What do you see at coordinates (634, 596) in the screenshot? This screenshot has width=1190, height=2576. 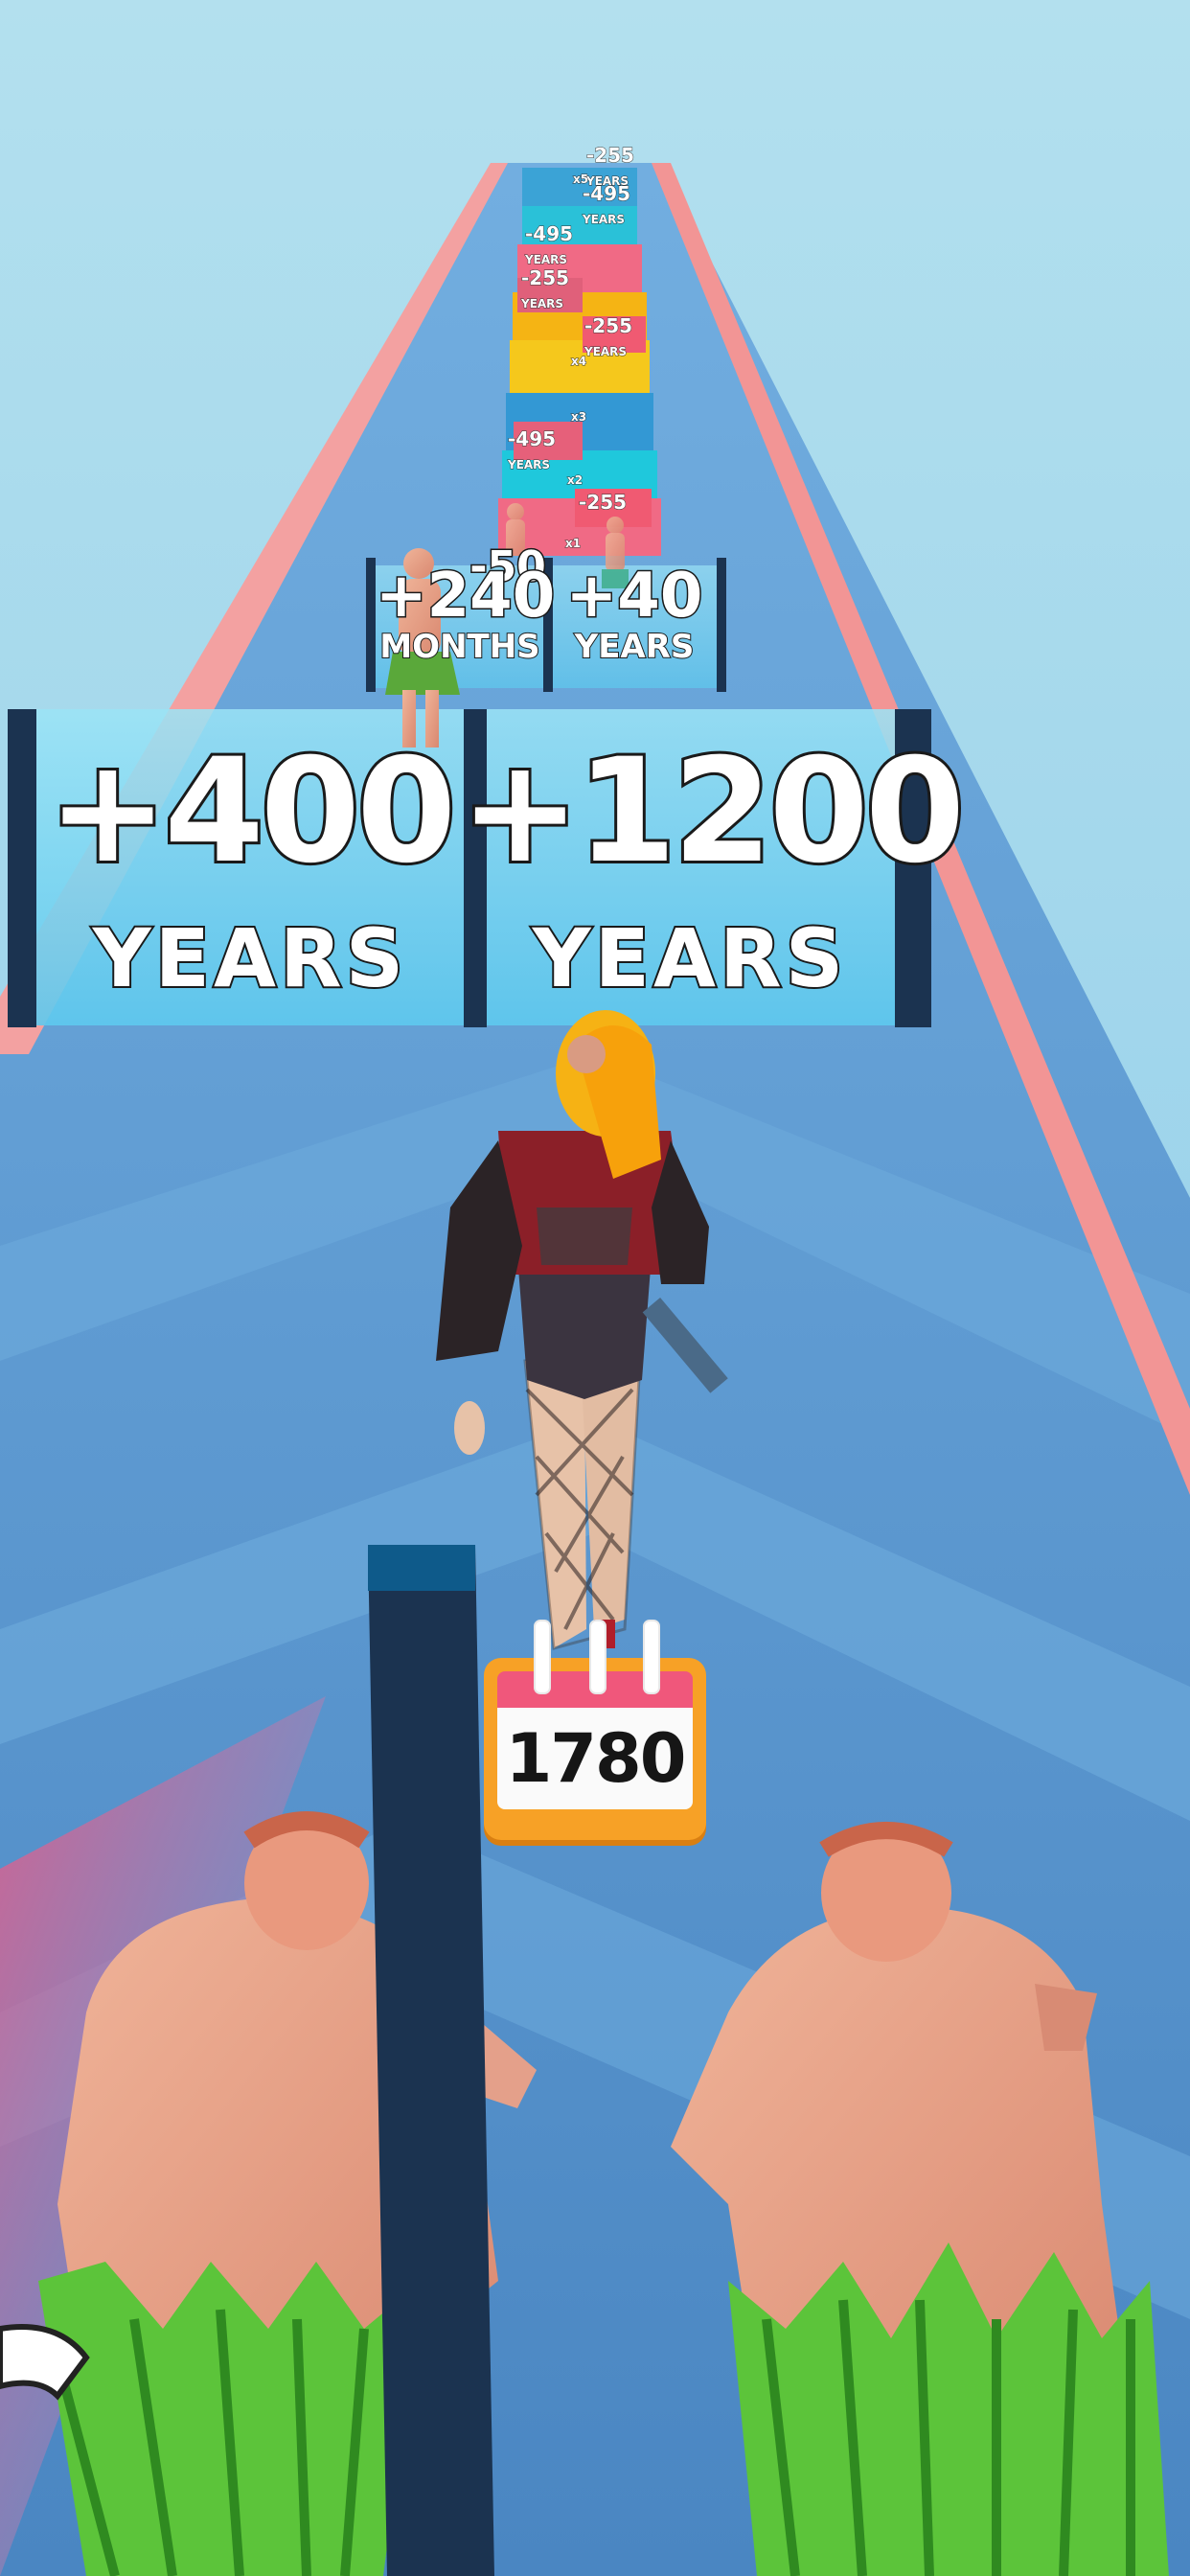 I see `mid-gate-right-value: +40` at bounding box center [634, 596].